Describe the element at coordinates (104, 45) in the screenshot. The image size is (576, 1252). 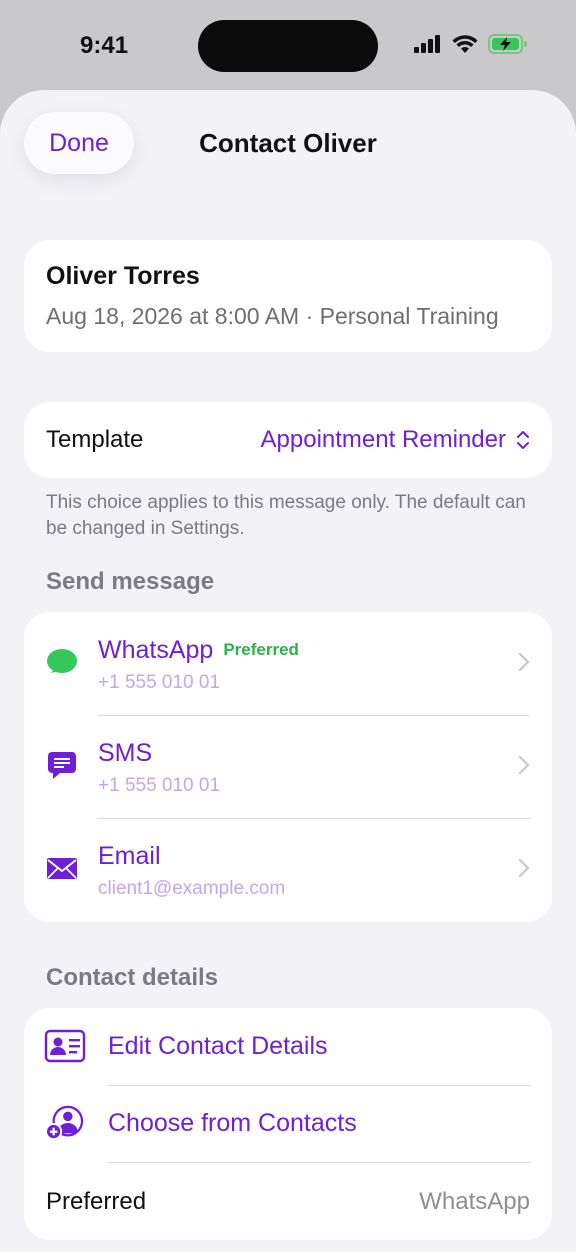
I see `status-time: 9:41` at that location.